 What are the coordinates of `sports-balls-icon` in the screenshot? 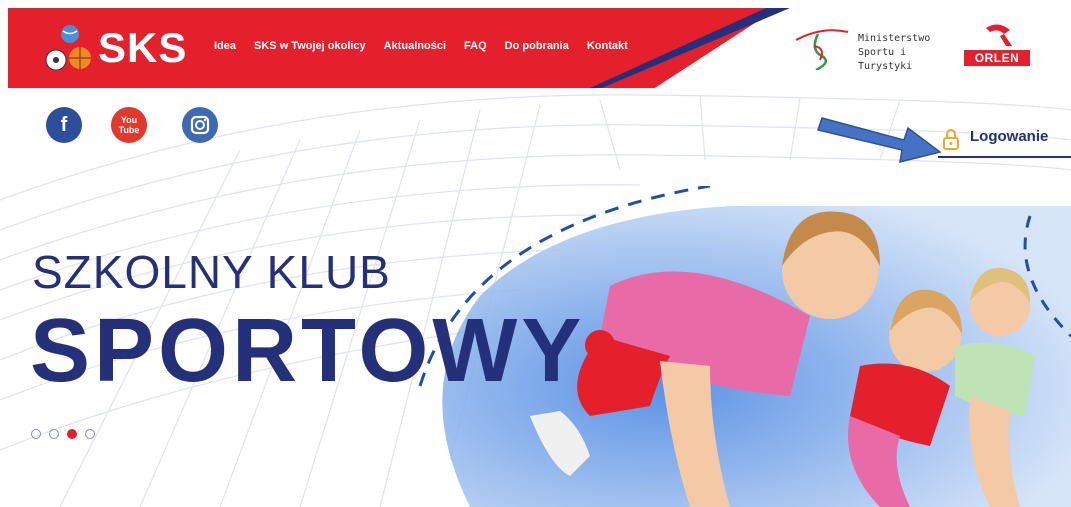 It's located at (68, 48).